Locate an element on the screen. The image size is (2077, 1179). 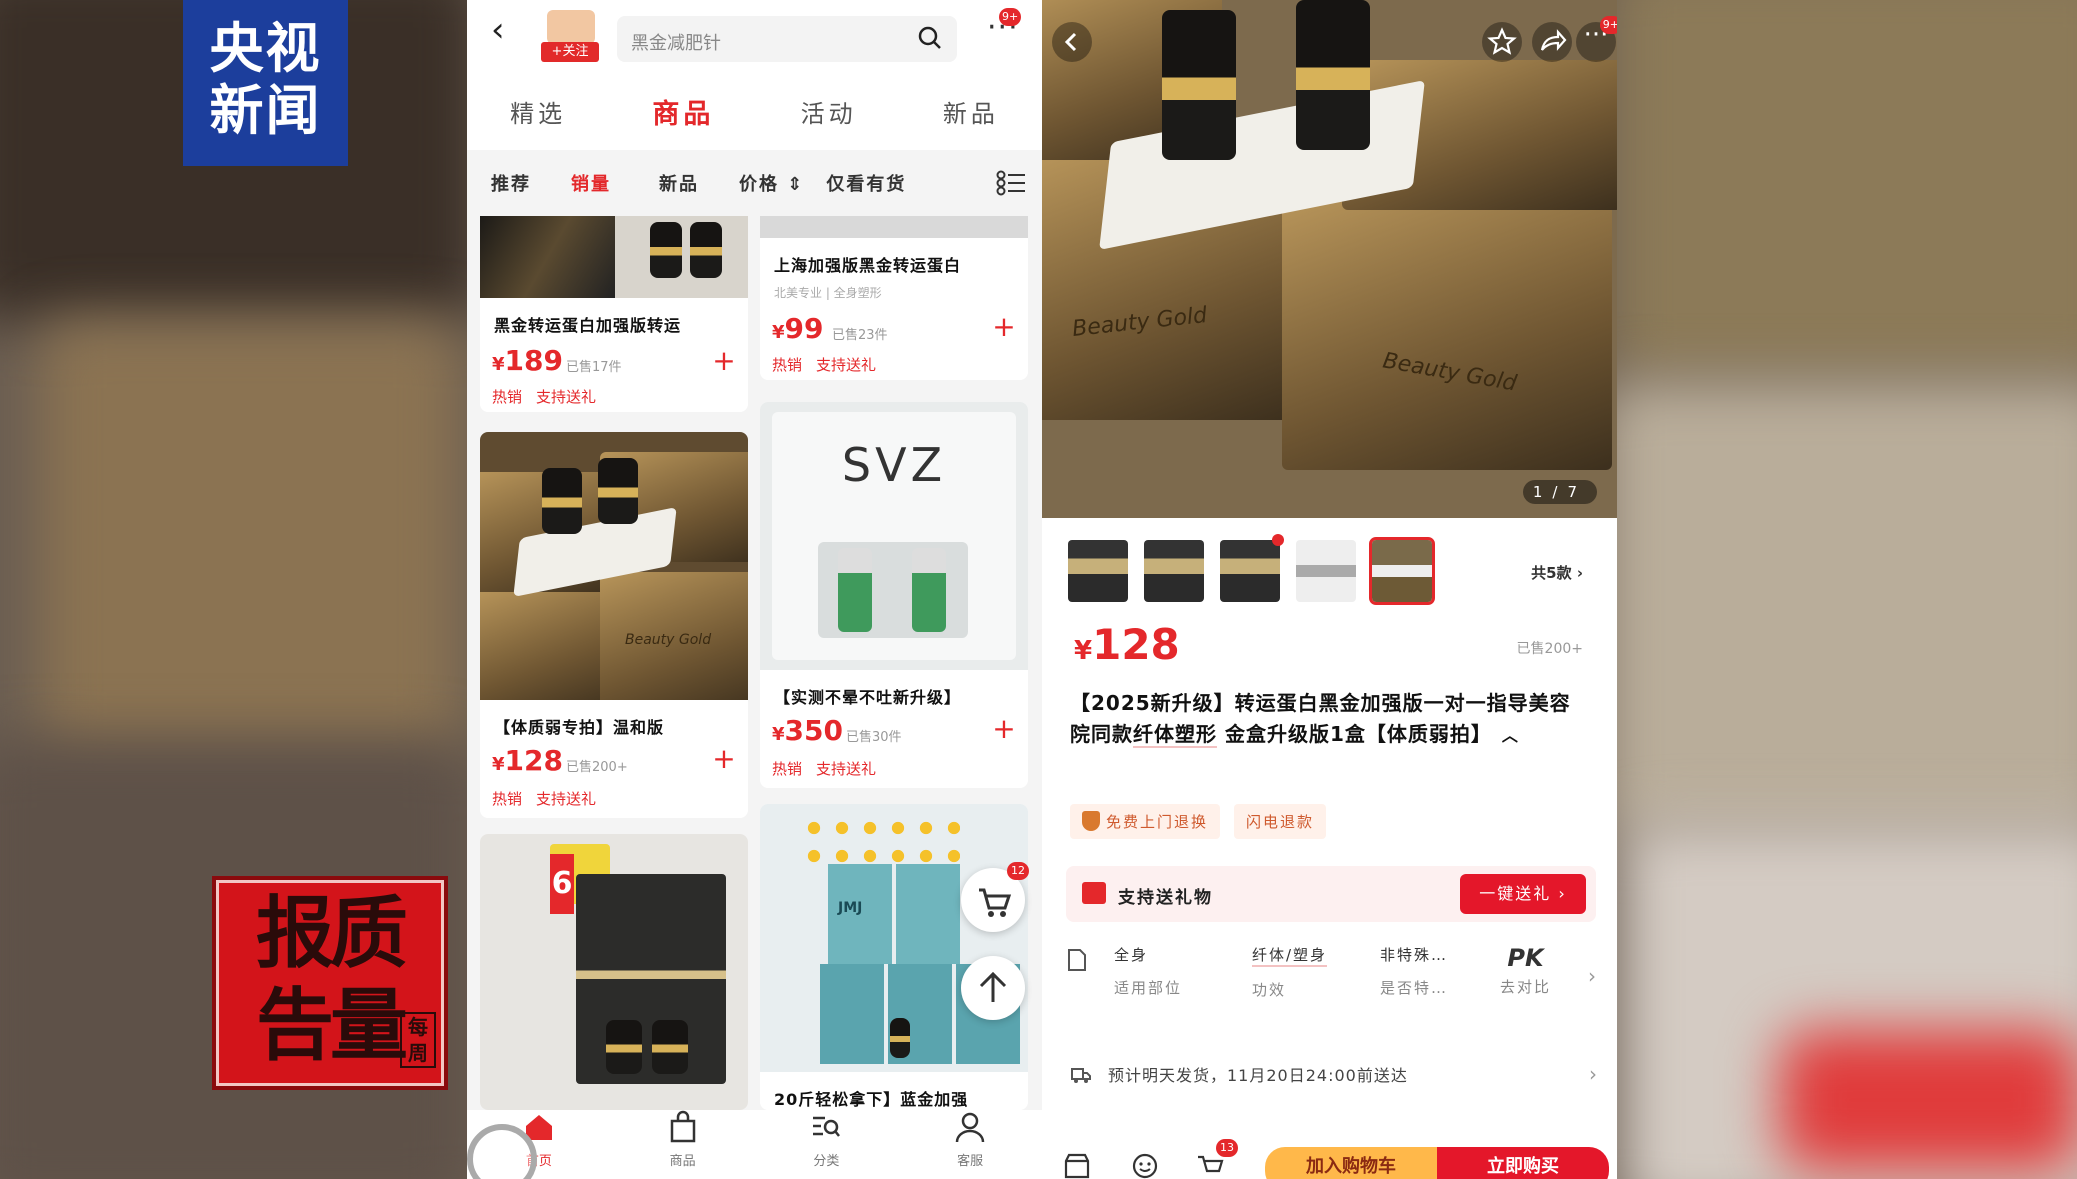
sort-new: 新品 is located at coordinates (679, 183).